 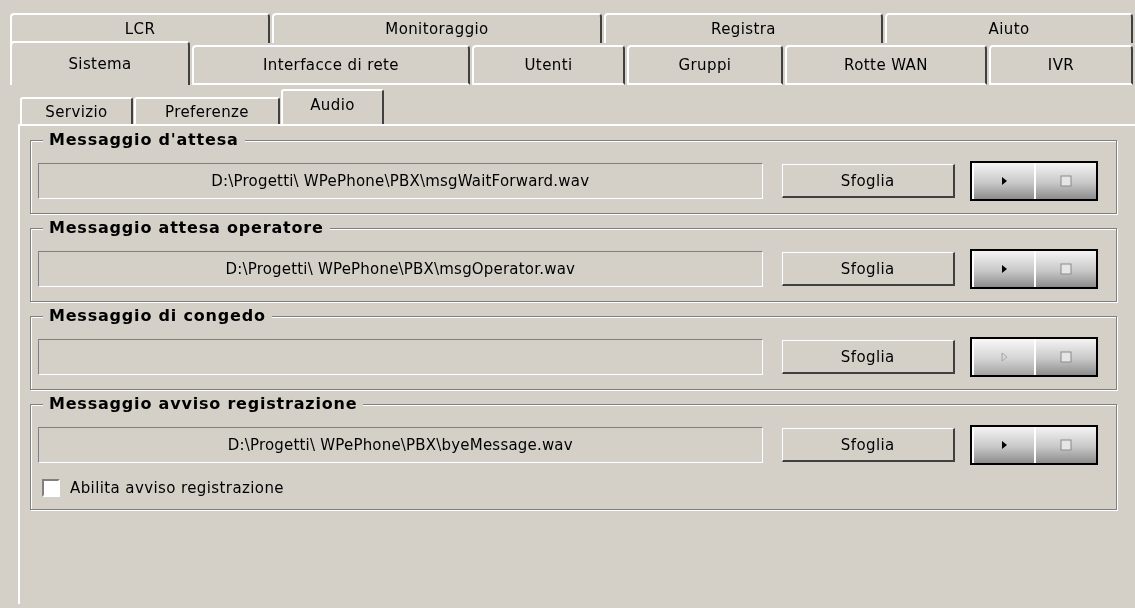 What do you see at coordinates (1061, 65) in the screenshot?
I see `tab: IVR` at bounding box center [1061, 65].